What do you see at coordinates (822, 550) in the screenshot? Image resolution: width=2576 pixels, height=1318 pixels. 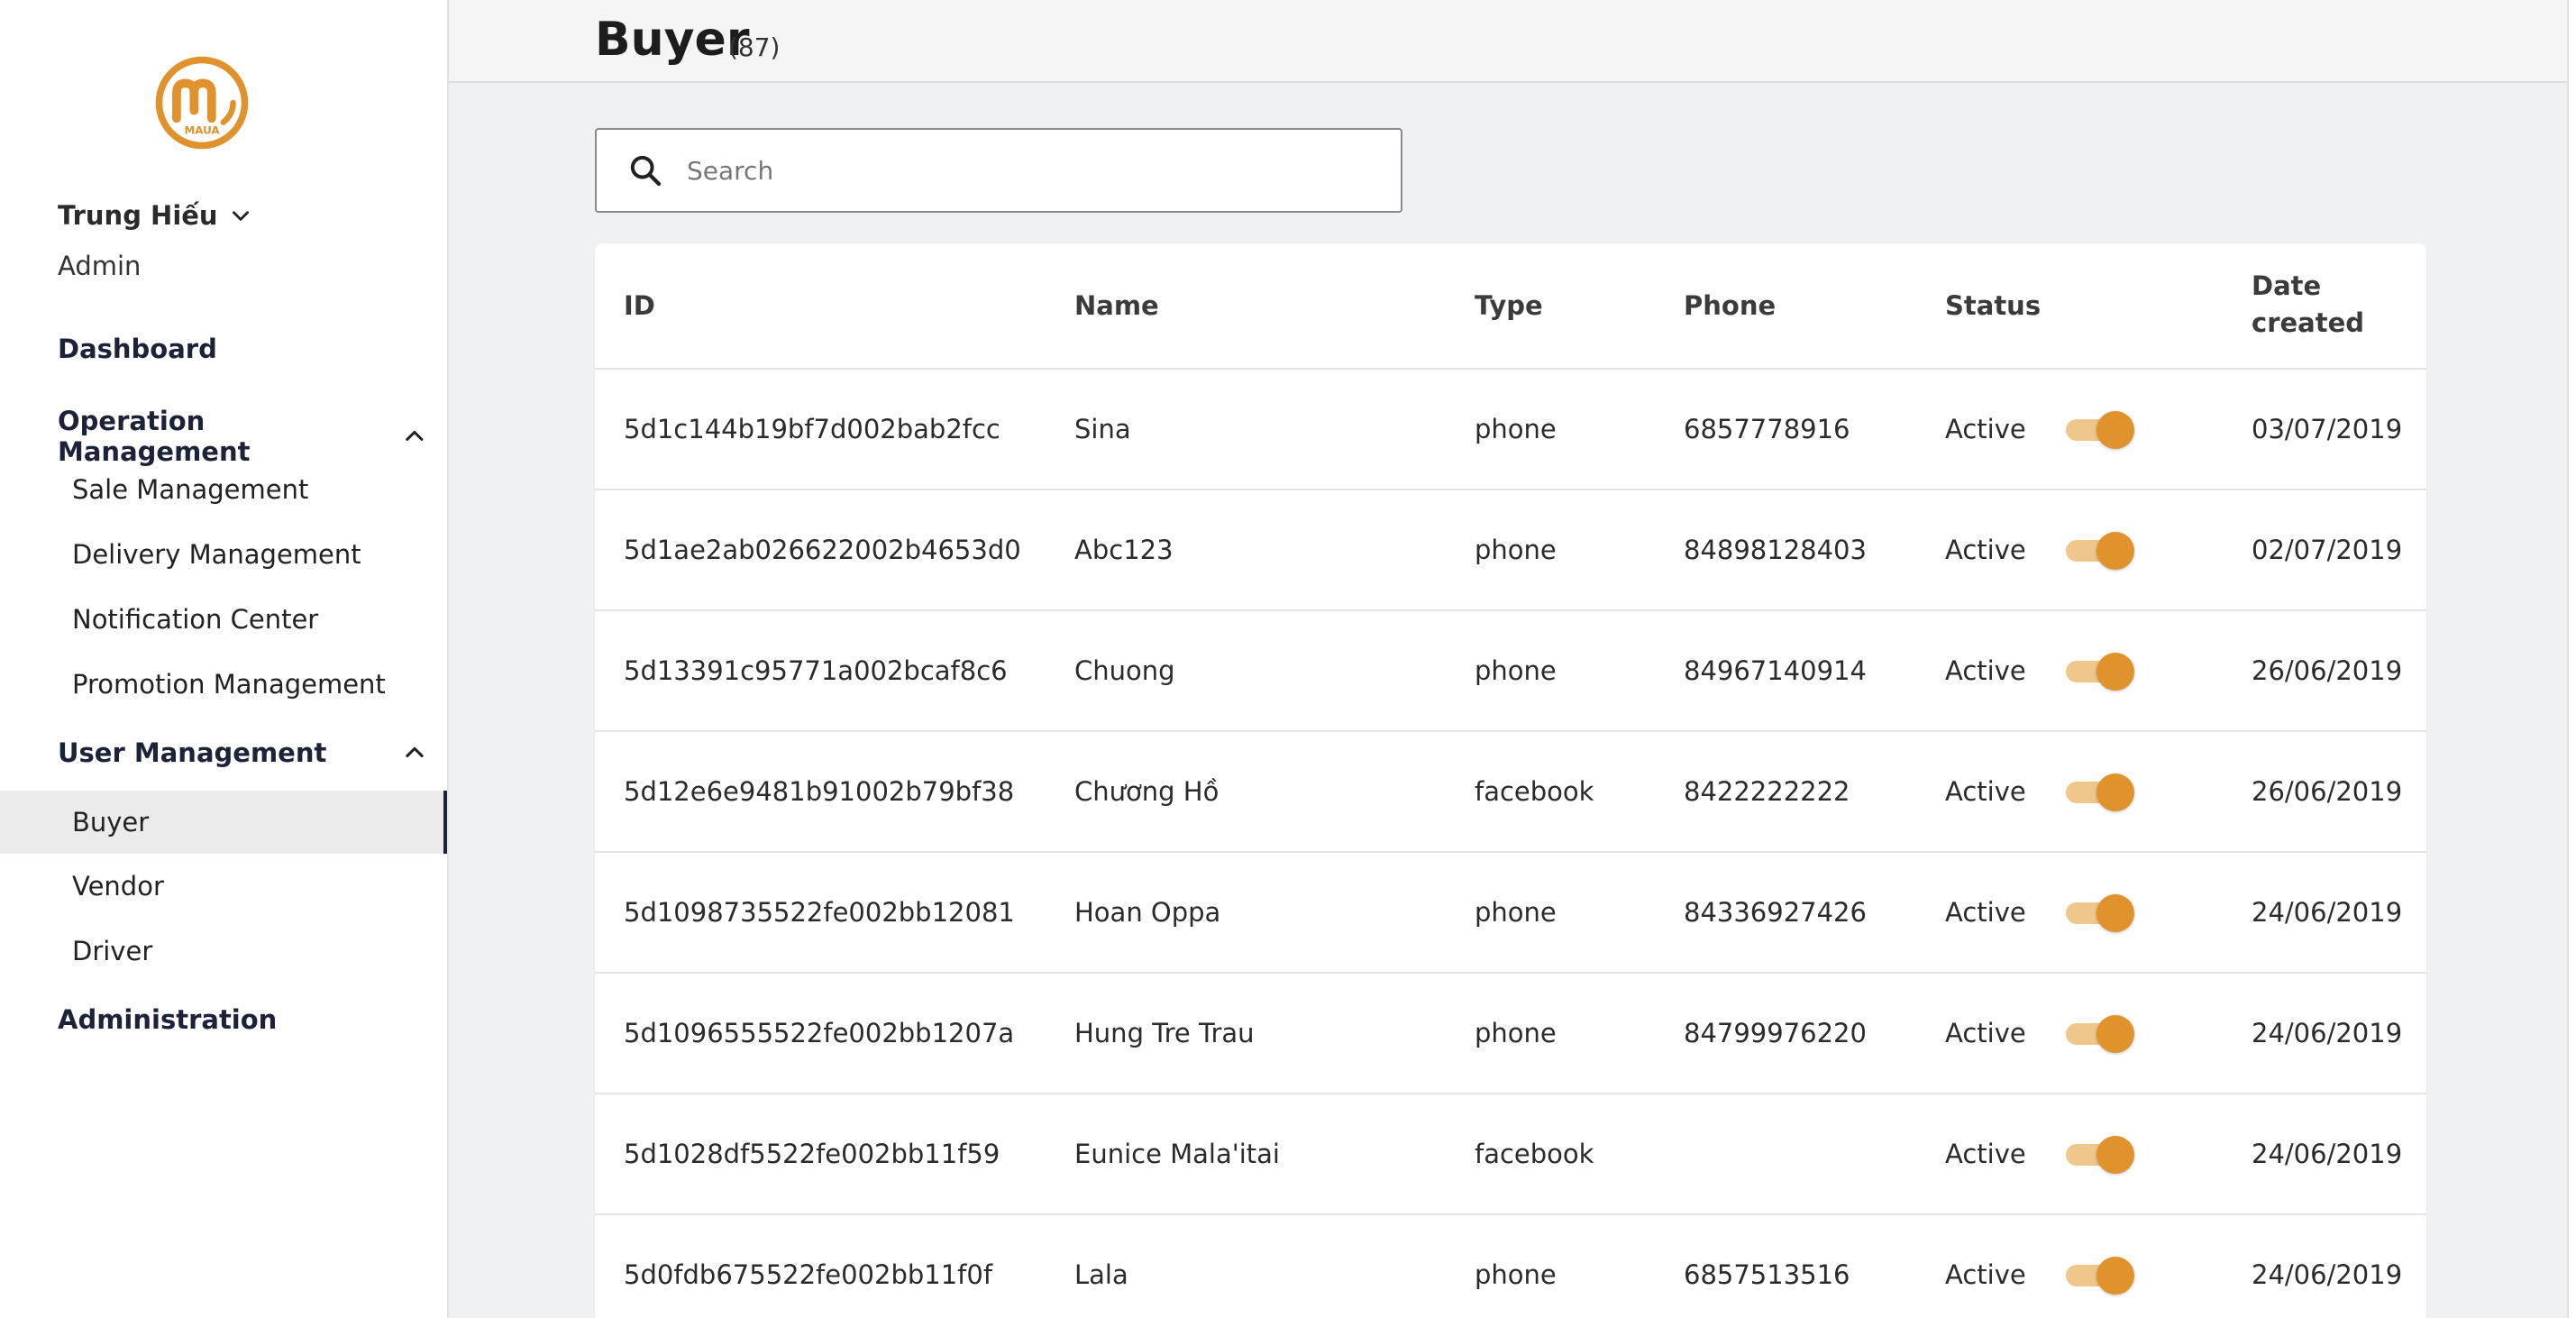 I see `cell-id: 5d1ae2ab026622002b4653d0` at bounding box center [822, 550].